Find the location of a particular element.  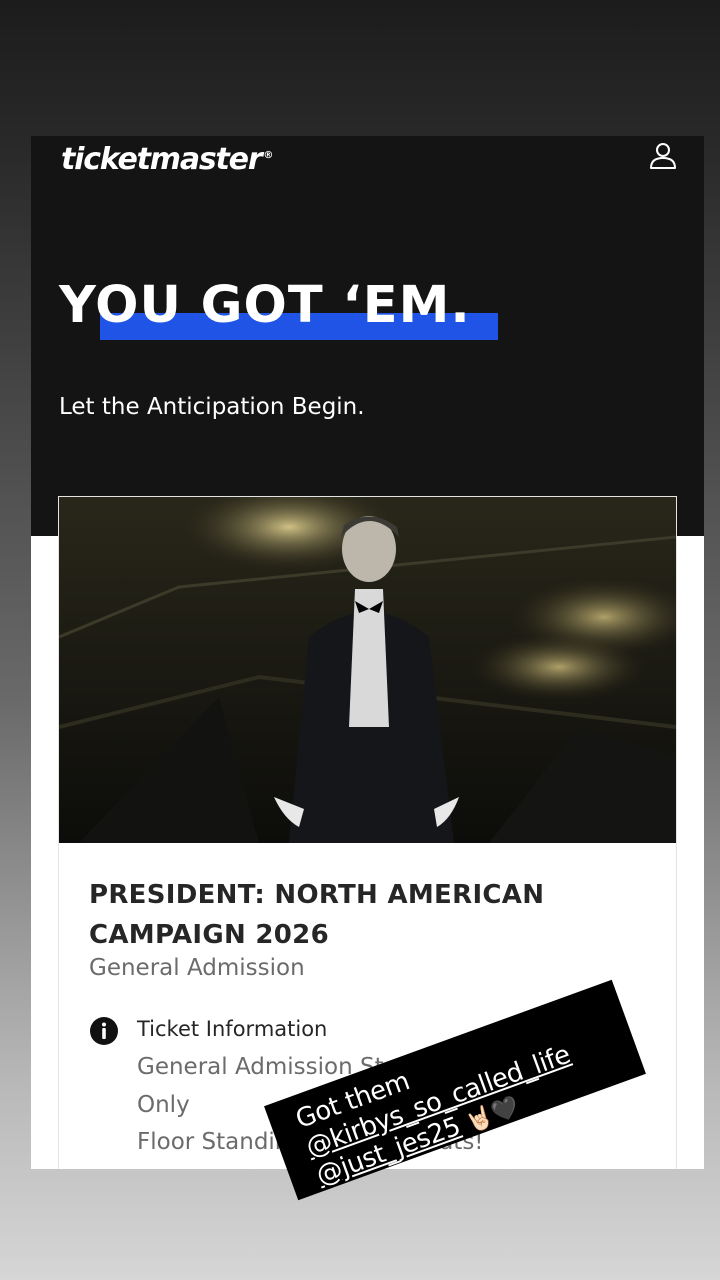

registered-mark: ® is located at coordinates (268, 155).